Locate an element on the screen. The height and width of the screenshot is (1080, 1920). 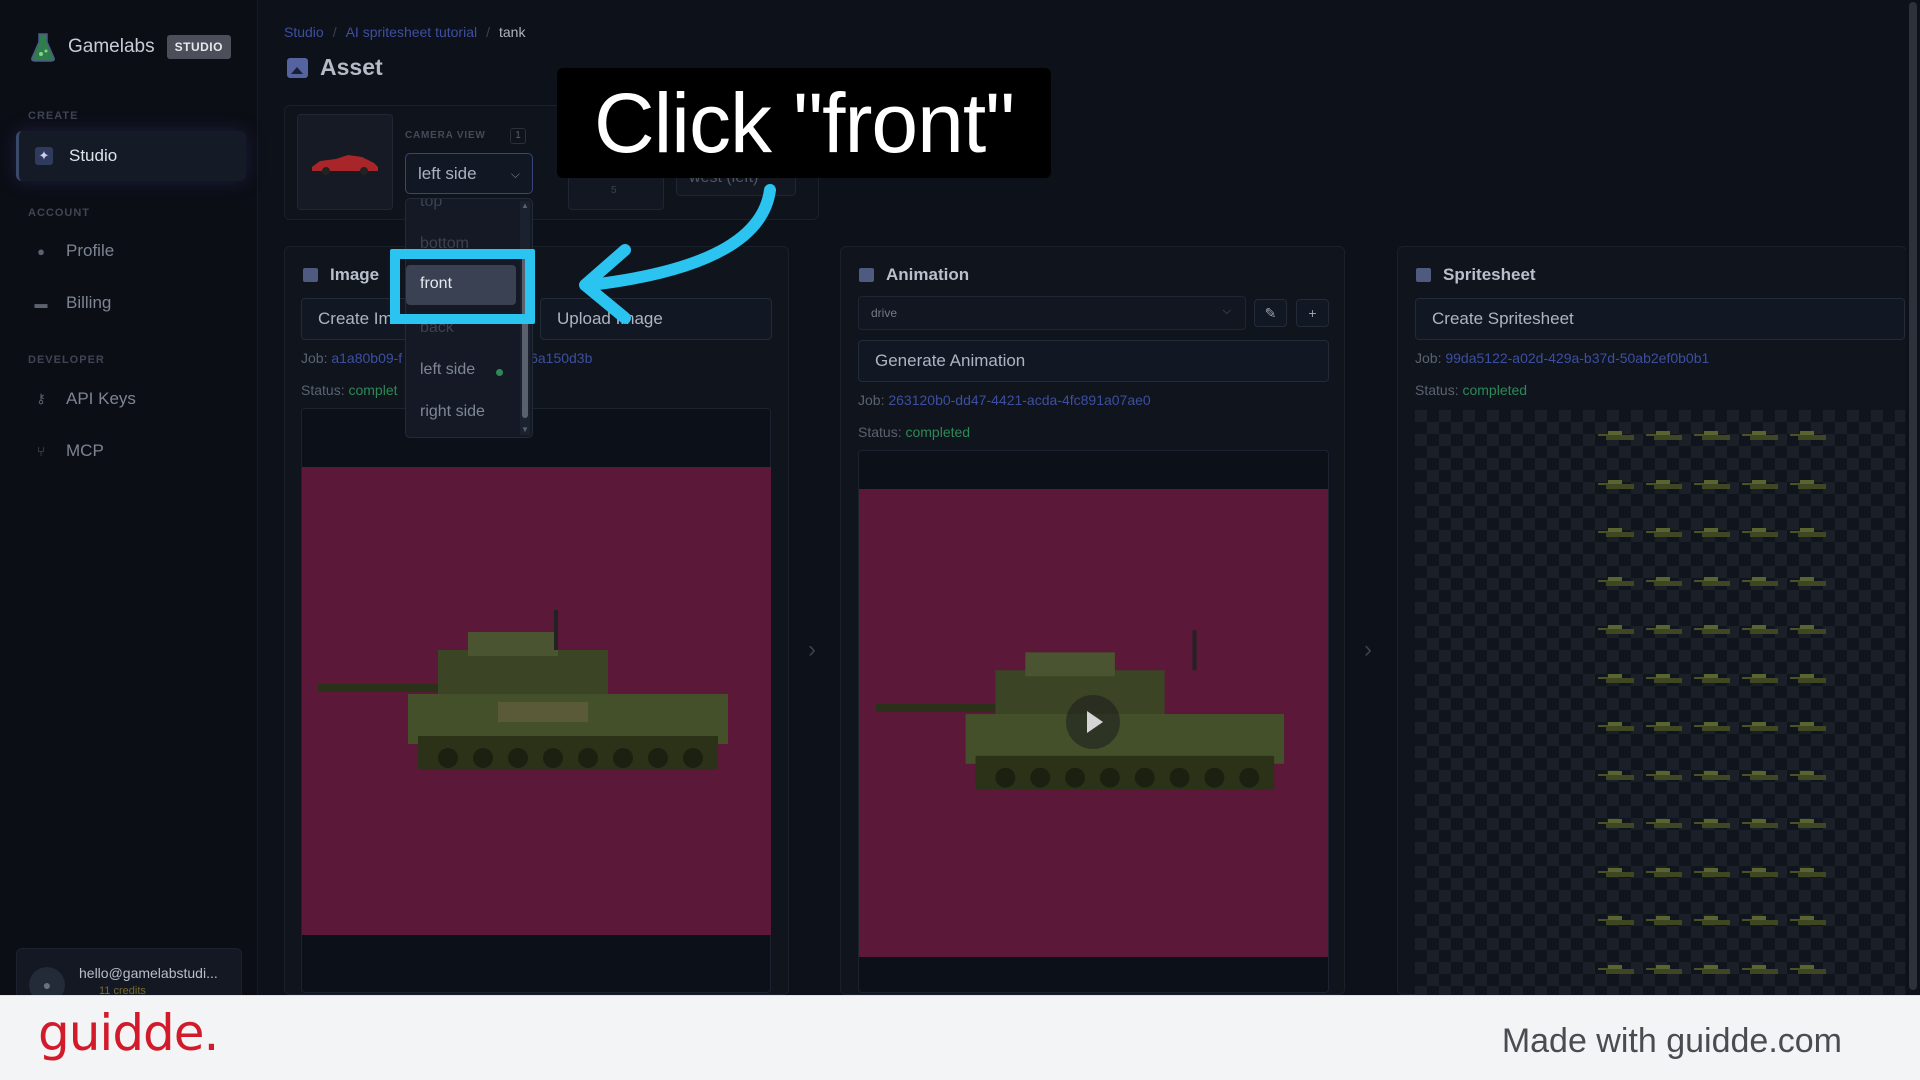
sidebar-item-api-keys: ⚷ API Keys is located at coordinates (131, 399).